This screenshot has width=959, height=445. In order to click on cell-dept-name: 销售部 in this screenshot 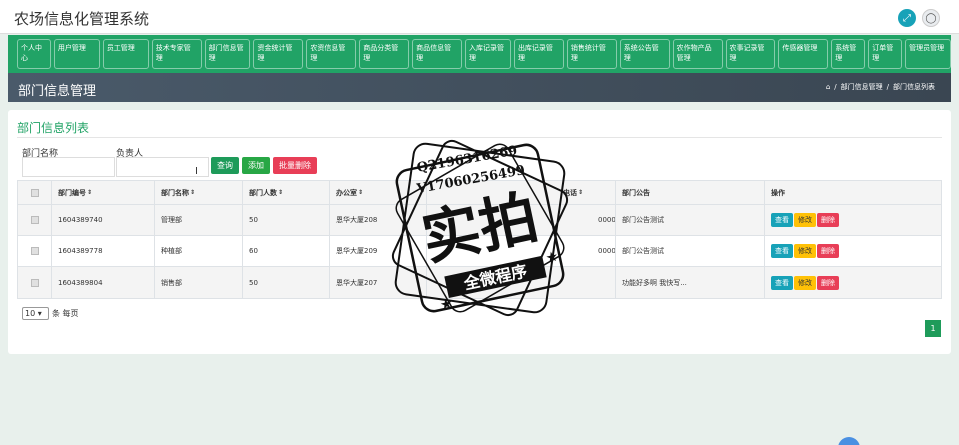, I will do `click(199, 282)`.